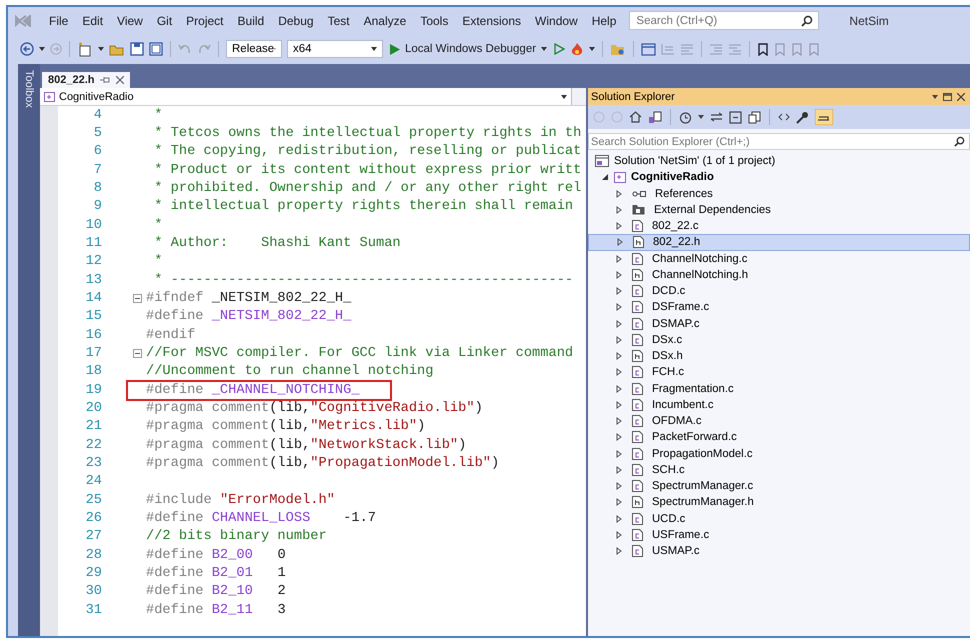 This screenshot has height=642, width=970. What do you see at coordinates (648, 49) in the screenshot?
I see `window-icon` at bounding box center [648, 49].